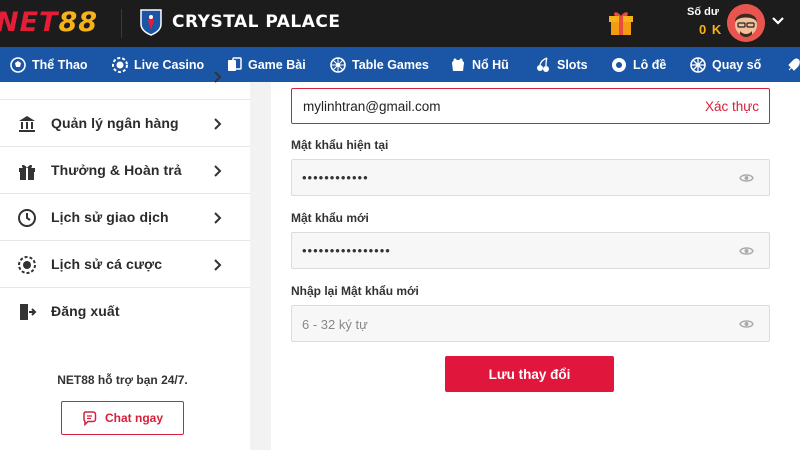 The image size is (800, 450). Describe the element at coordinates (530, 250) in the screenshot. I see `new-password-input: ••••••••••••••••` at that location.